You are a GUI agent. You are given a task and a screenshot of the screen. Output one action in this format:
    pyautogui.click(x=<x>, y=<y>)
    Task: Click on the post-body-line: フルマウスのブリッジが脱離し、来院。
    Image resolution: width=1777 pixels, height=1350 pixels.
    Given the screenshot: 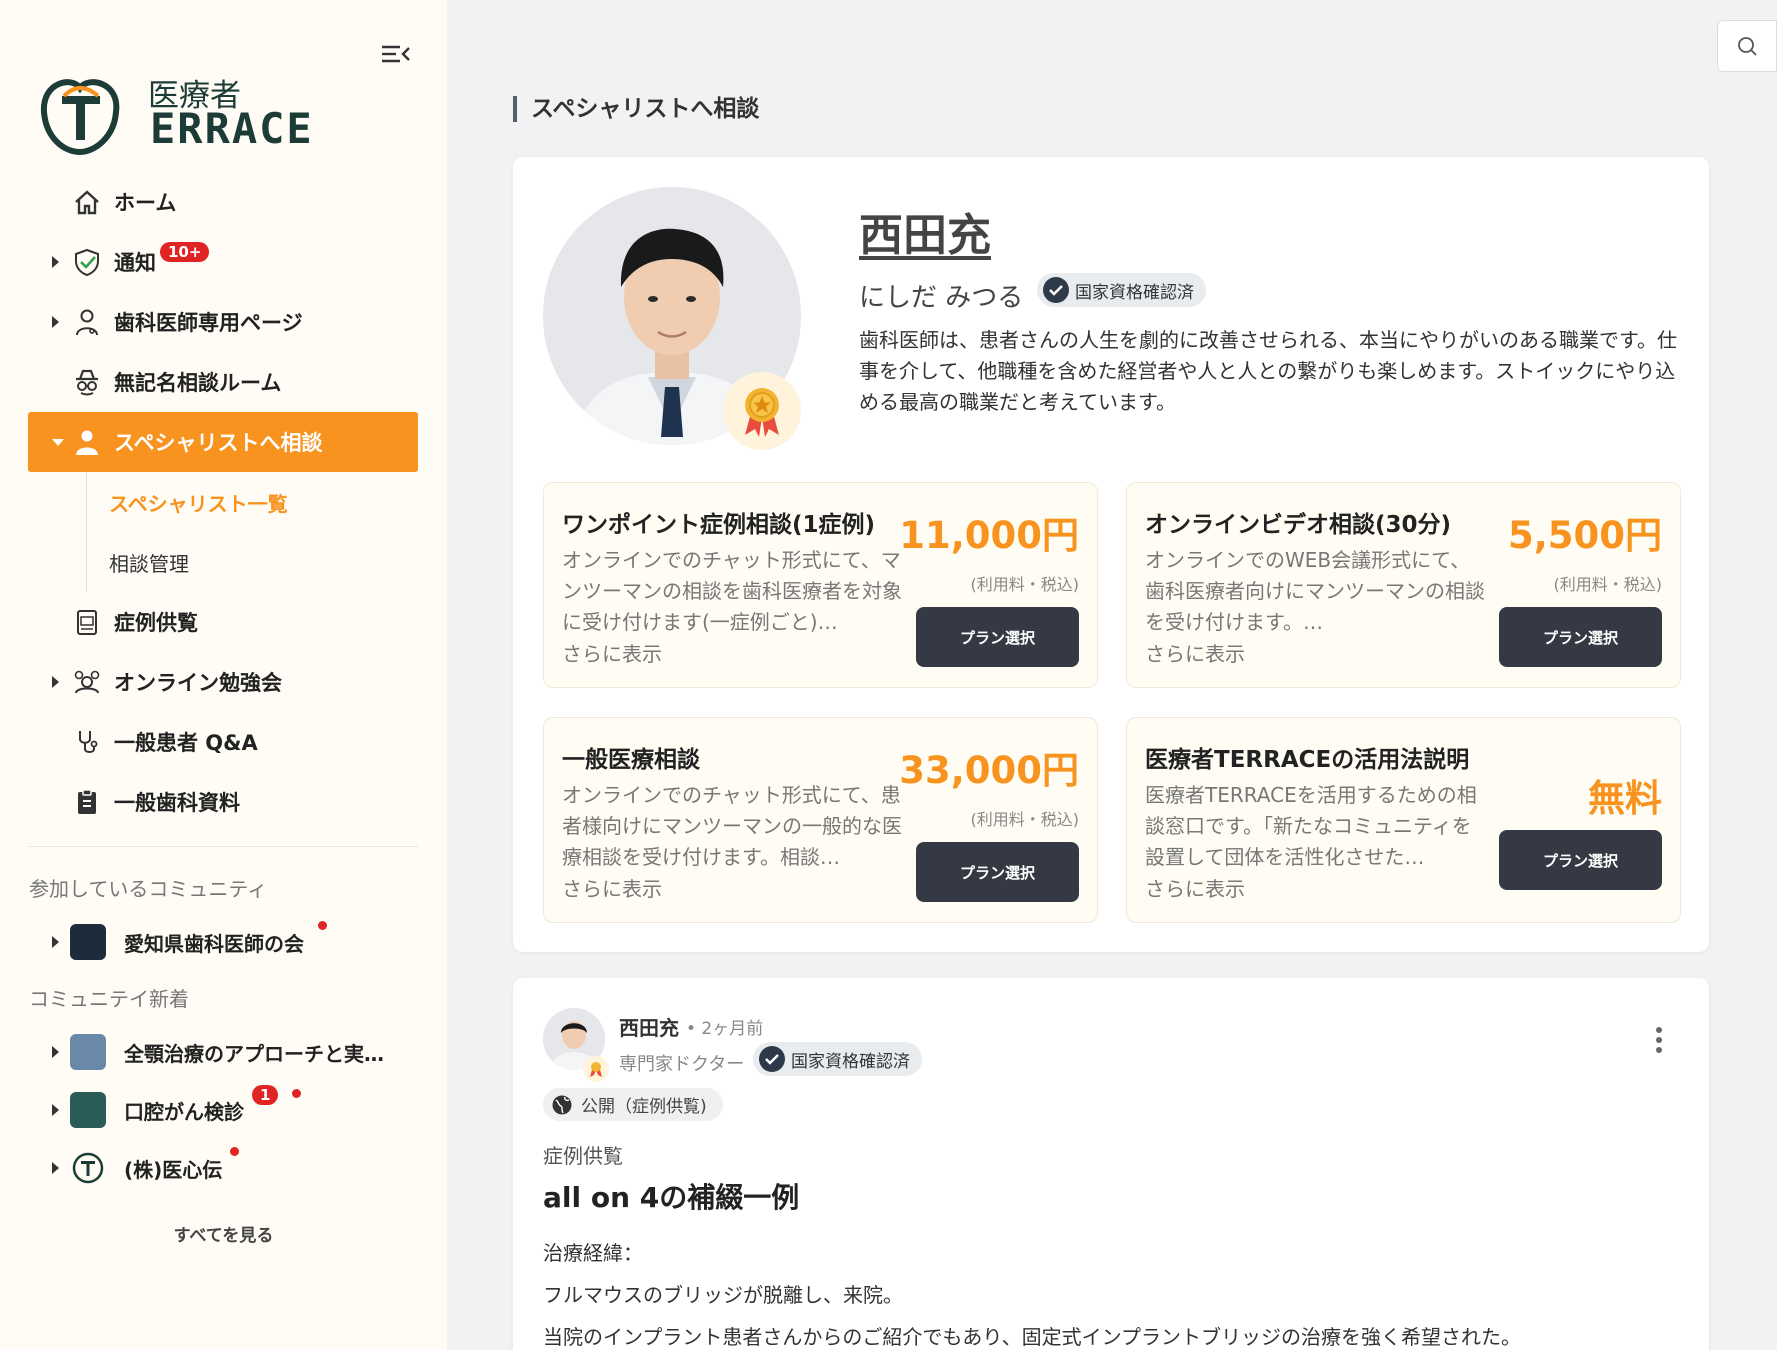 What is the action you would take?
    pyautogui.click(x=723, y=1295)
    